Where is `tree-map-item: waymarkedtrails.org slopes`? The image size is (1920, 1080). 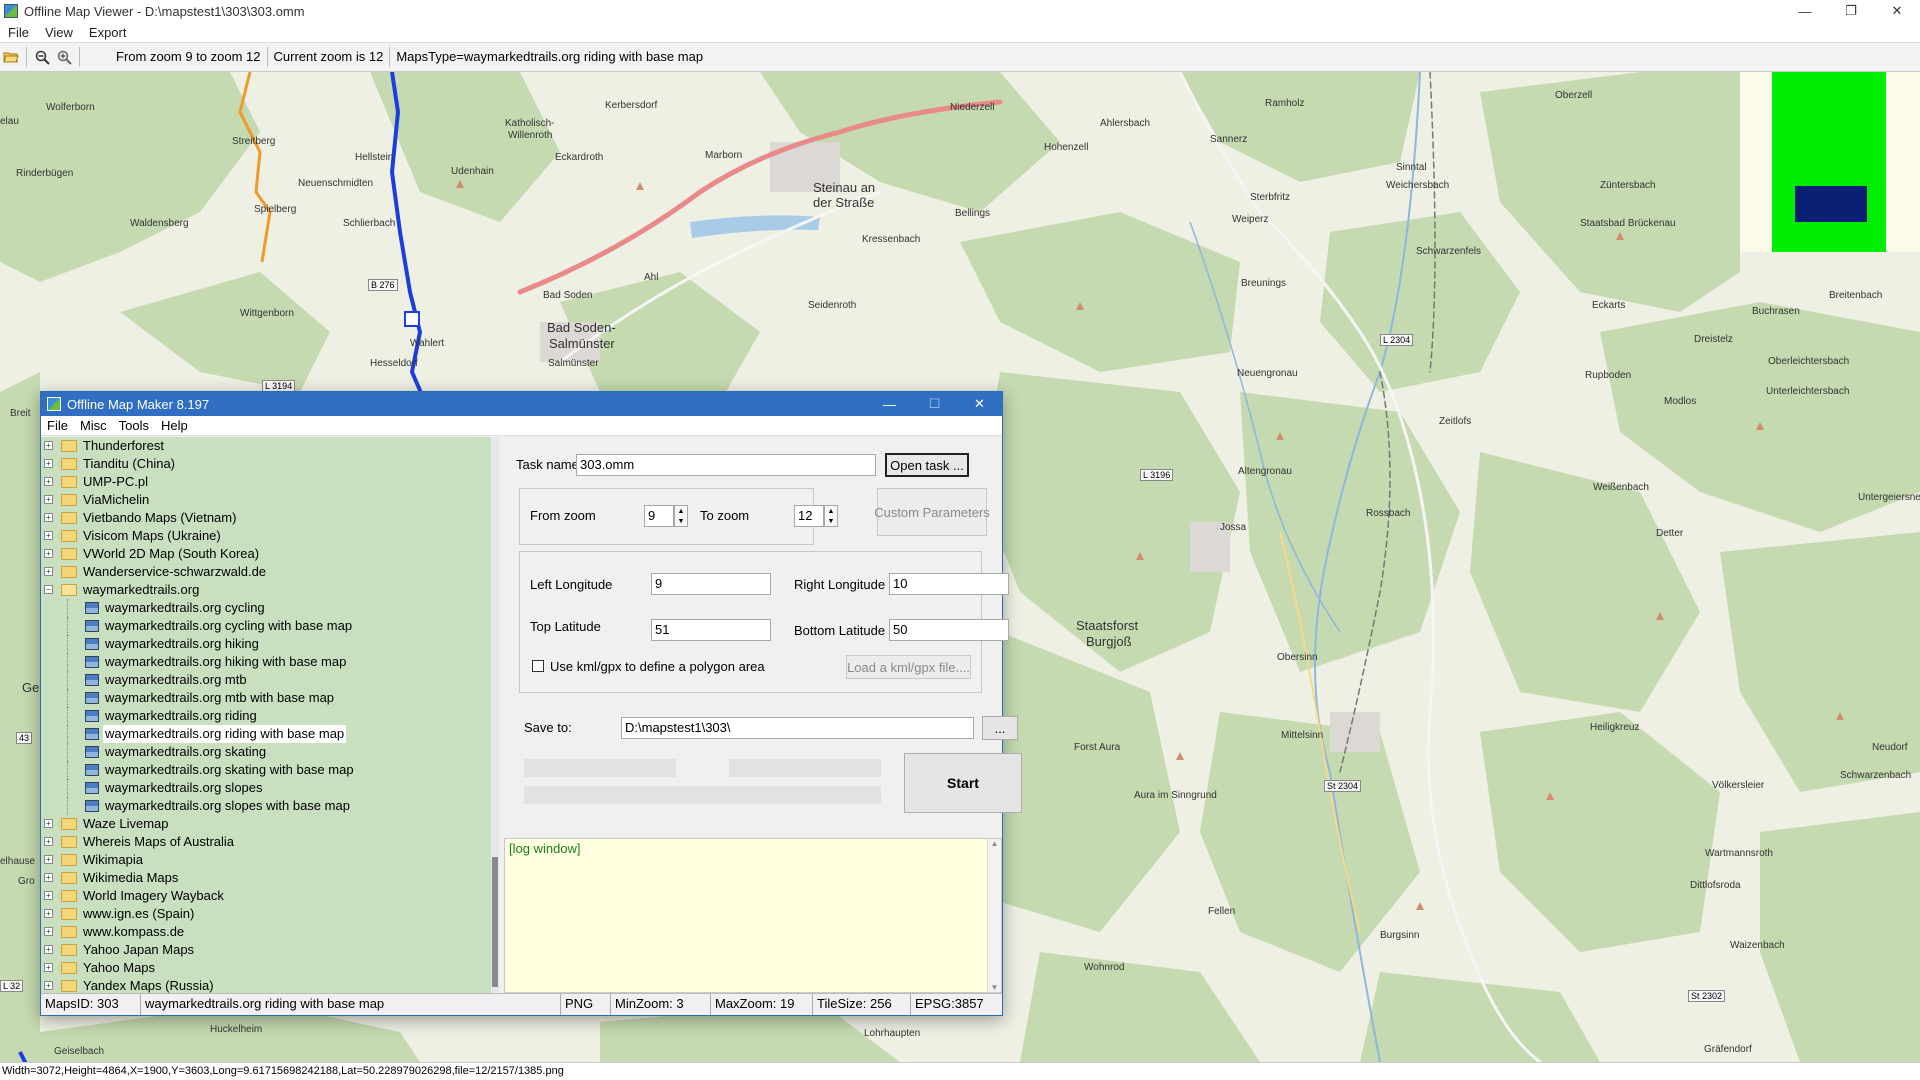
tree-map-item: waymarkedtrails.org slopes is located at coordinates (269, 788).